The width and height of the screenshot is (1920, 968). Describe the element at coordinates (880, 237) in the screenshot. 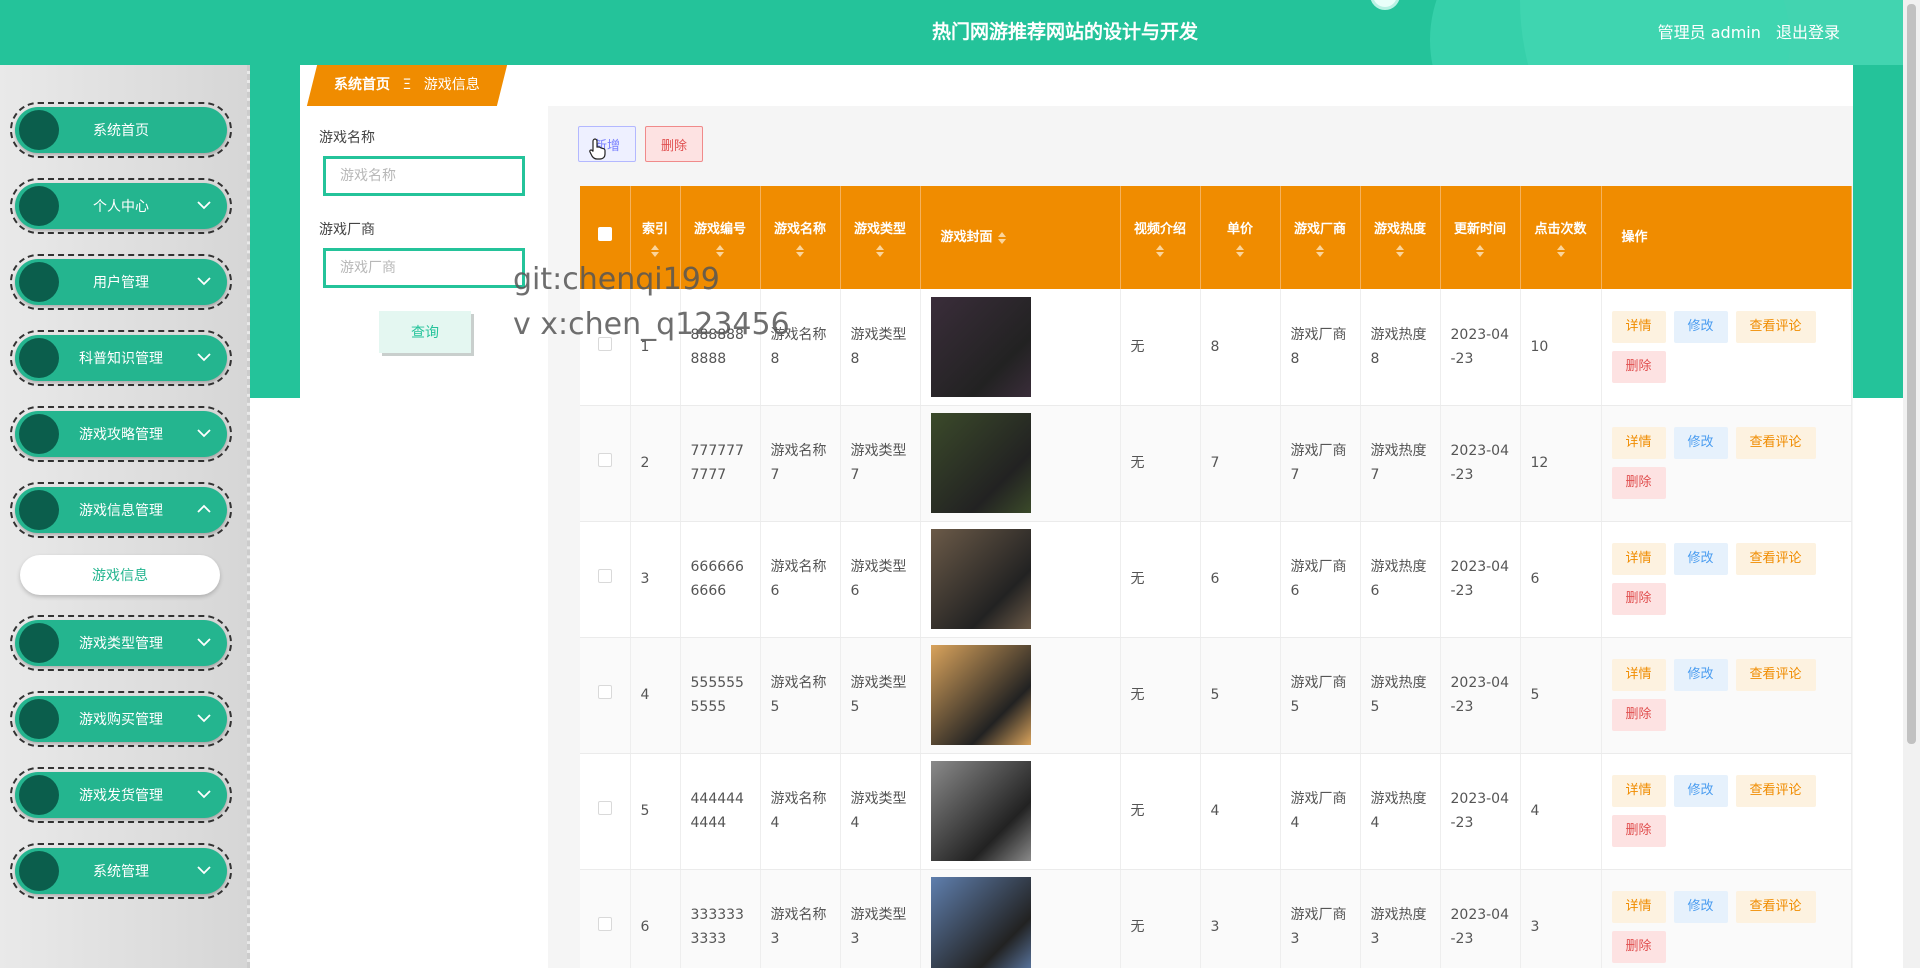

I see `header-type: 游戏类型` at that location.